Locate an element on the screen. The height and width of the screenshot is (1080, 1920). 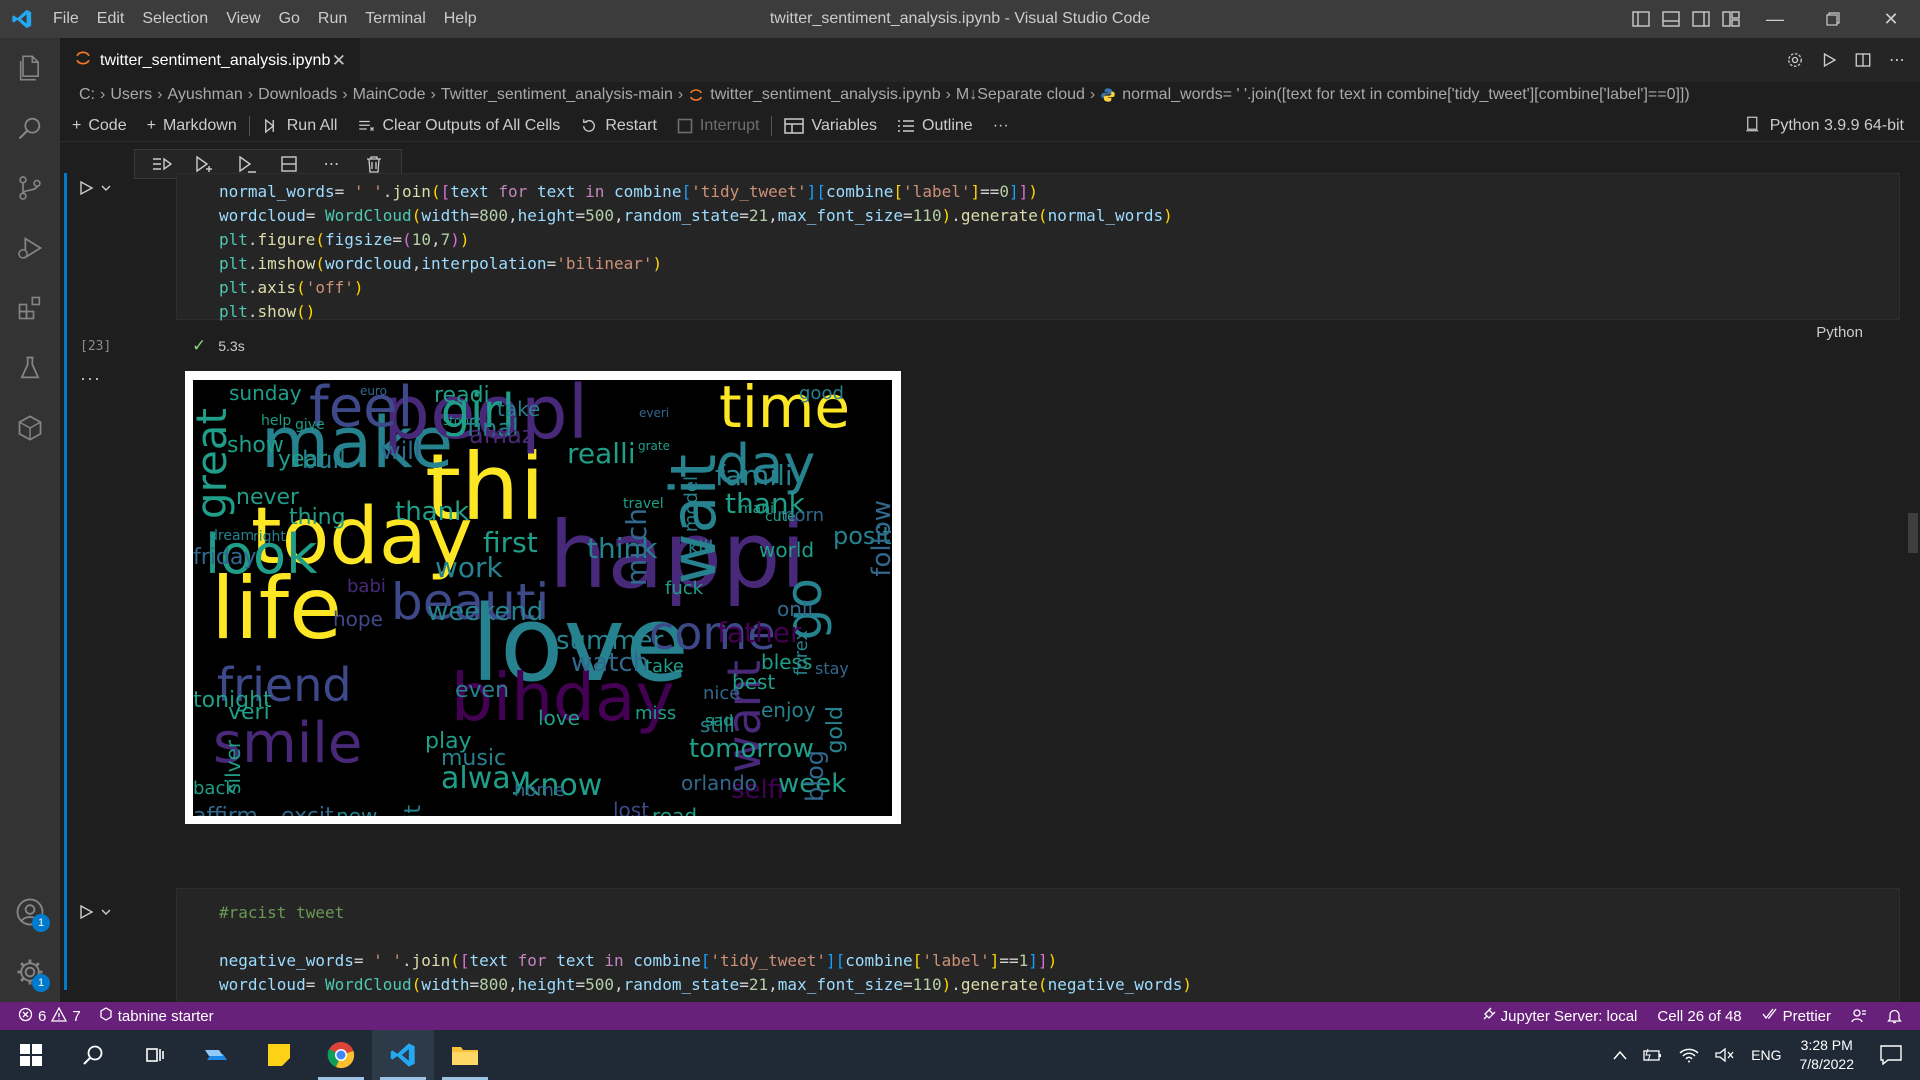
menu-go: Go is located at coordinates (289, 19).